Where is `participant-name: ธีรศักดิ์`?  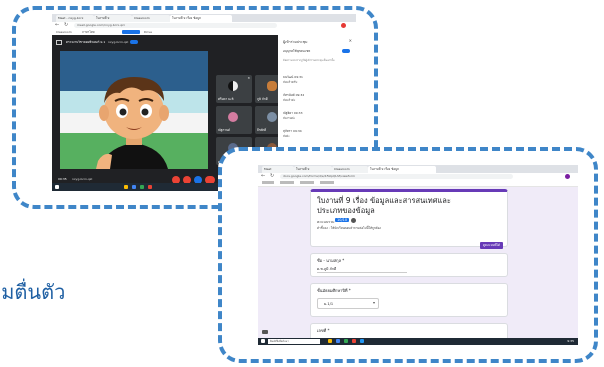 participant-name: ธีรศักดิ์ is located at coordinates (262, 130).